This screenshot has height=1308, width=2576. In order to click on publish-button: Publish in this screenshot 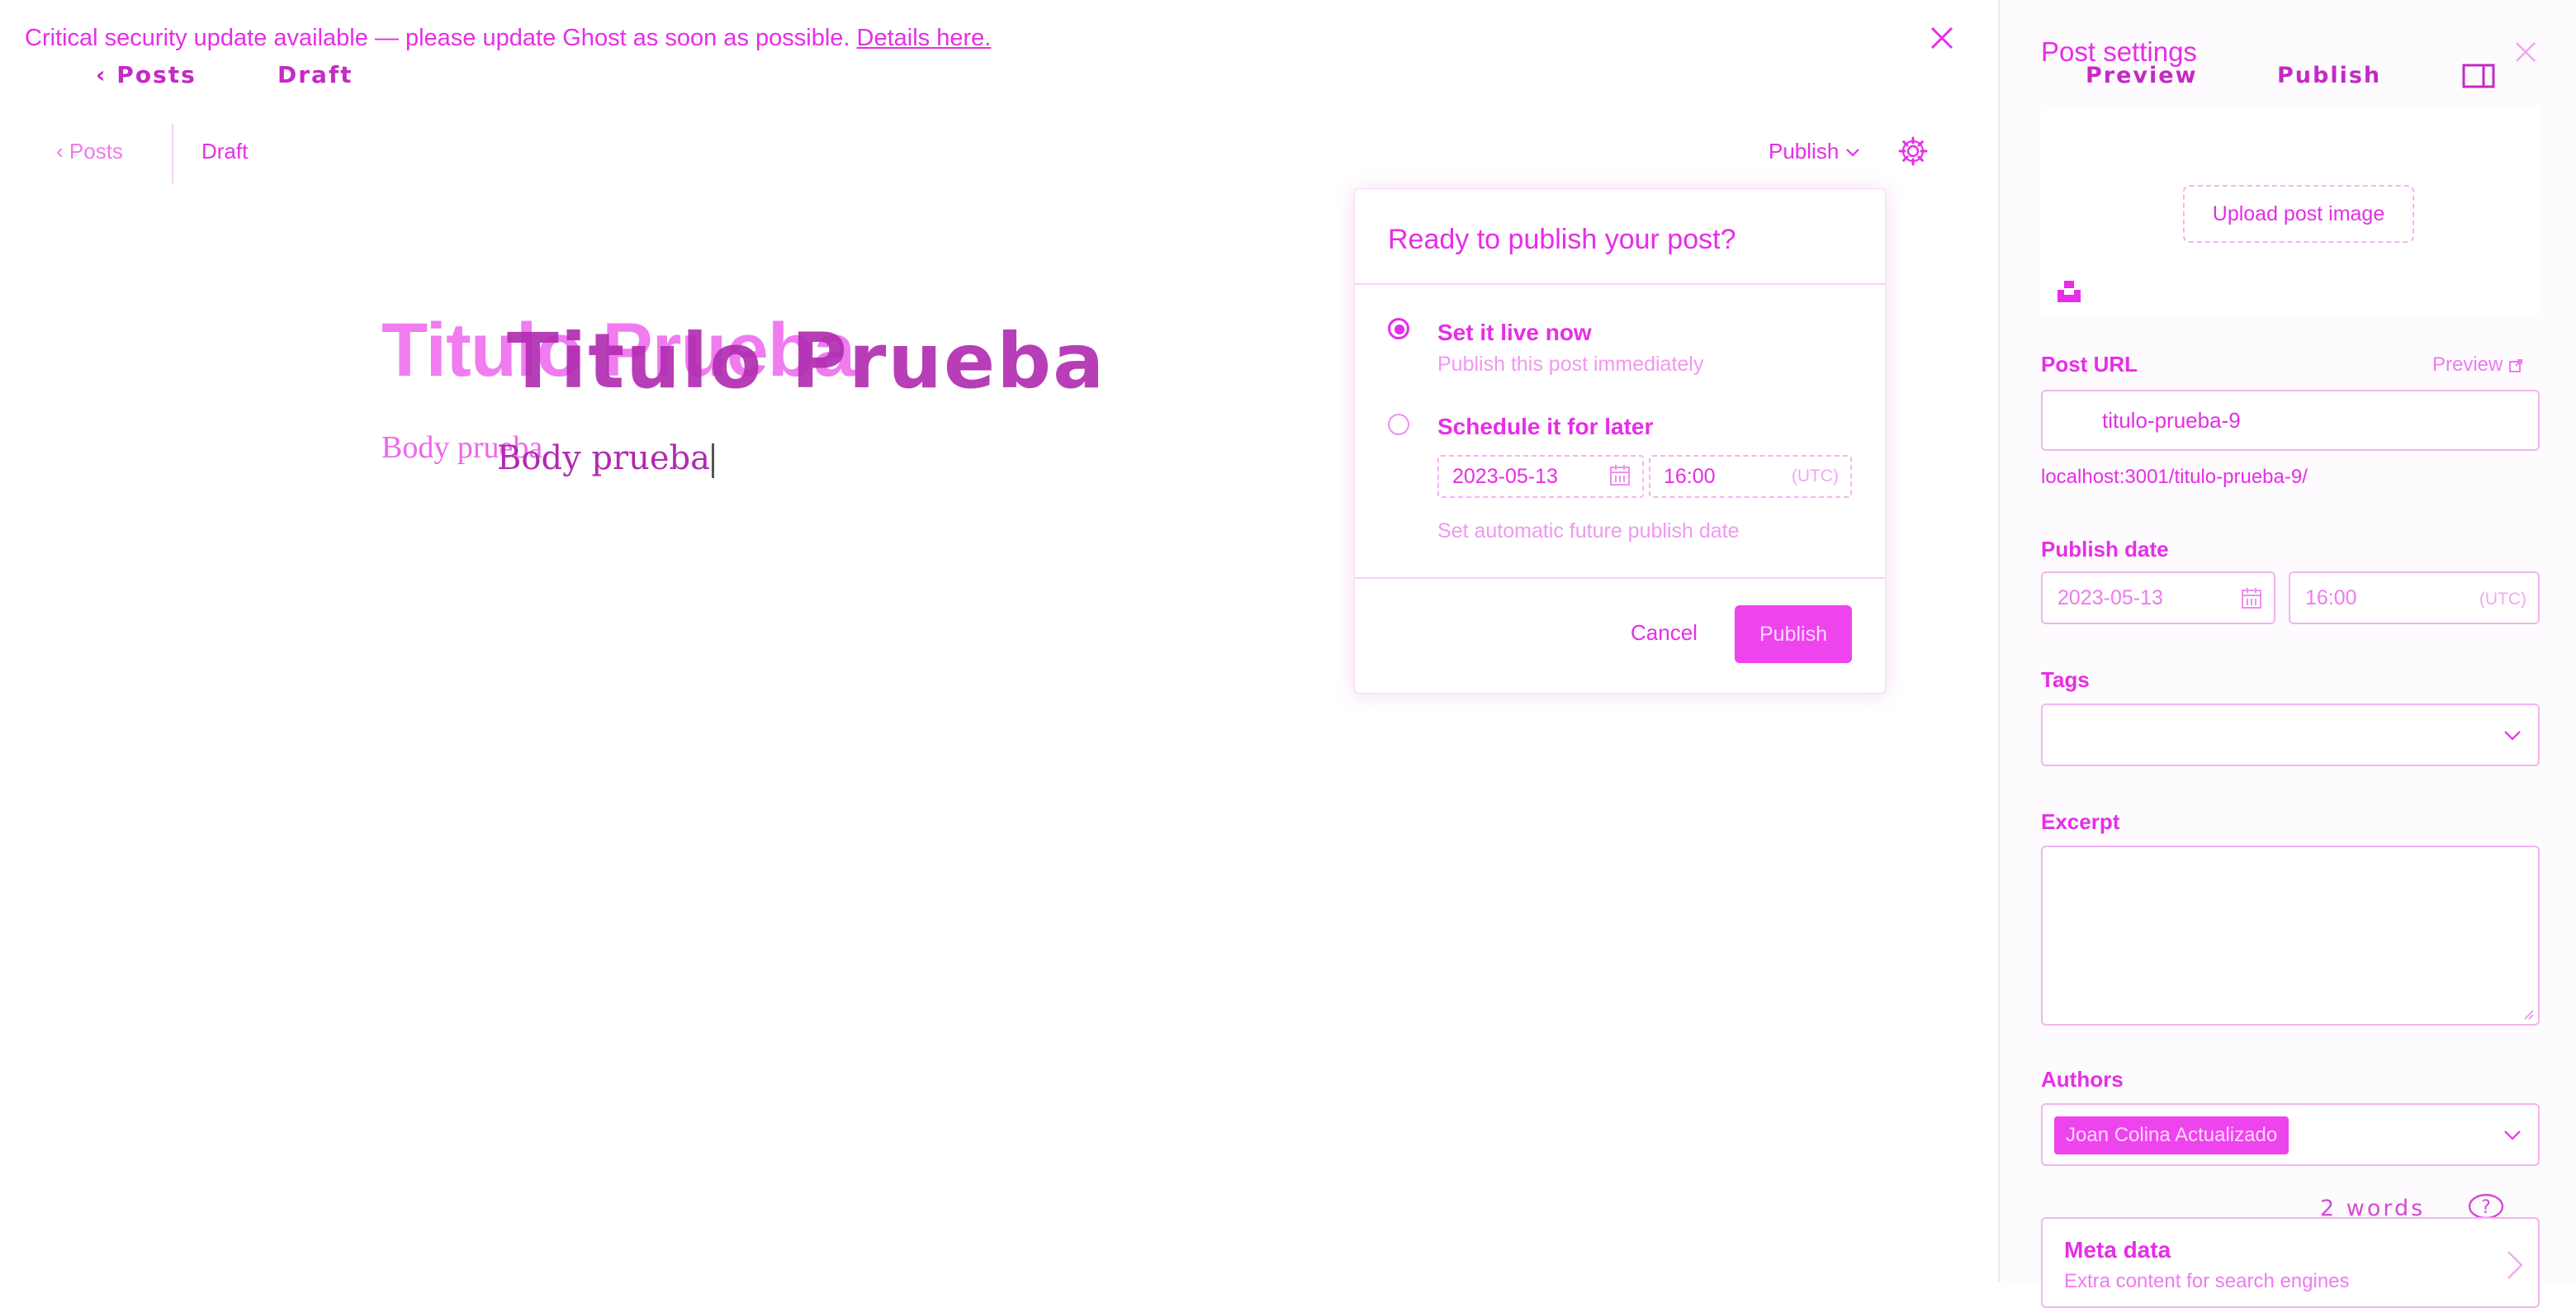, I will do `click(1793, 634)`.